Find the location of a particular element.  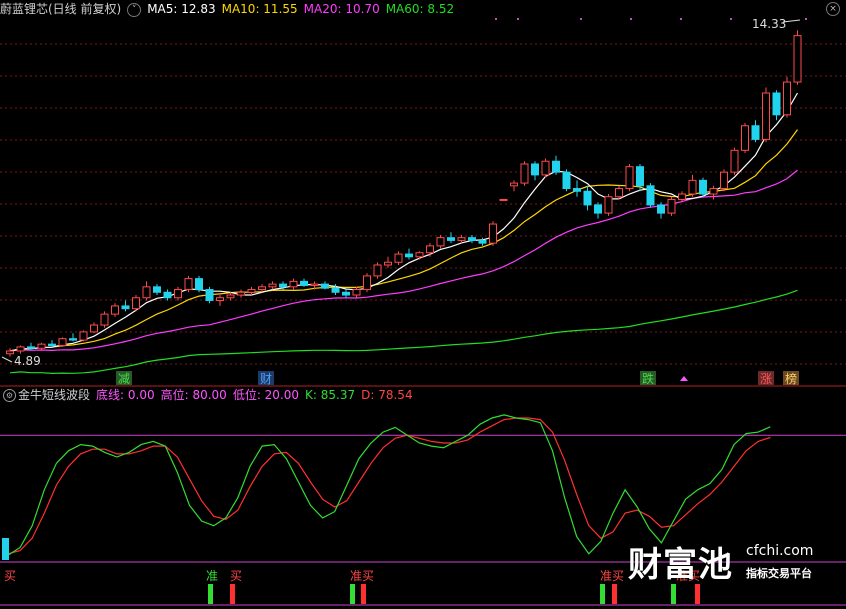

price-low-label: 4.89 is located at coordinates (27, 361).